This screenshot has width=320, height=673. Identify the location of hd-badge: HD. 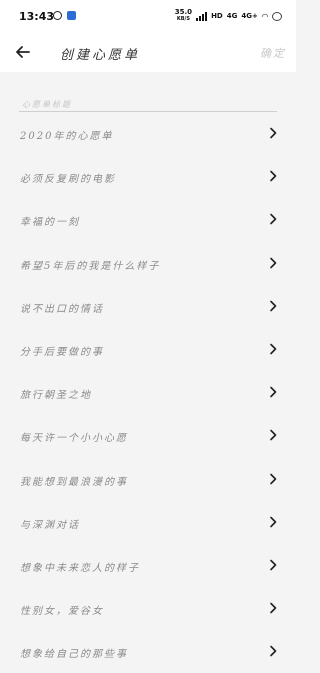
(217, 16).